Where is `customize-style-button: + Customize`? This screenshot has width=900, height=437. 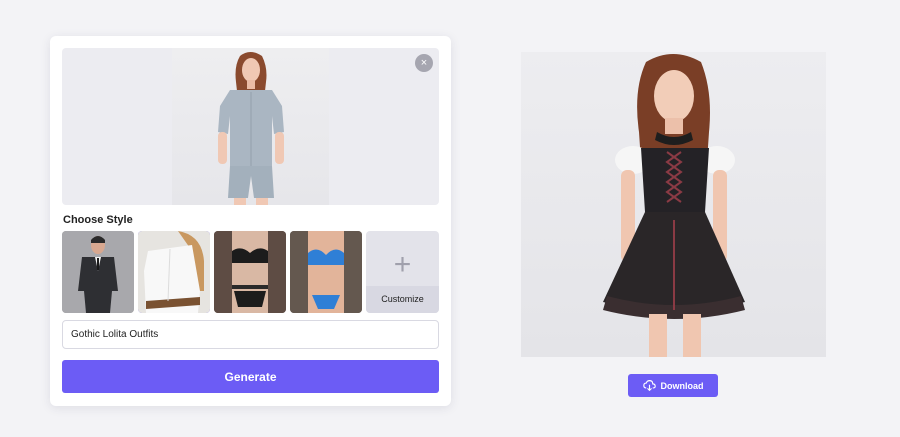
customize-style-button: + Customize is located at coordinates (402, 272).